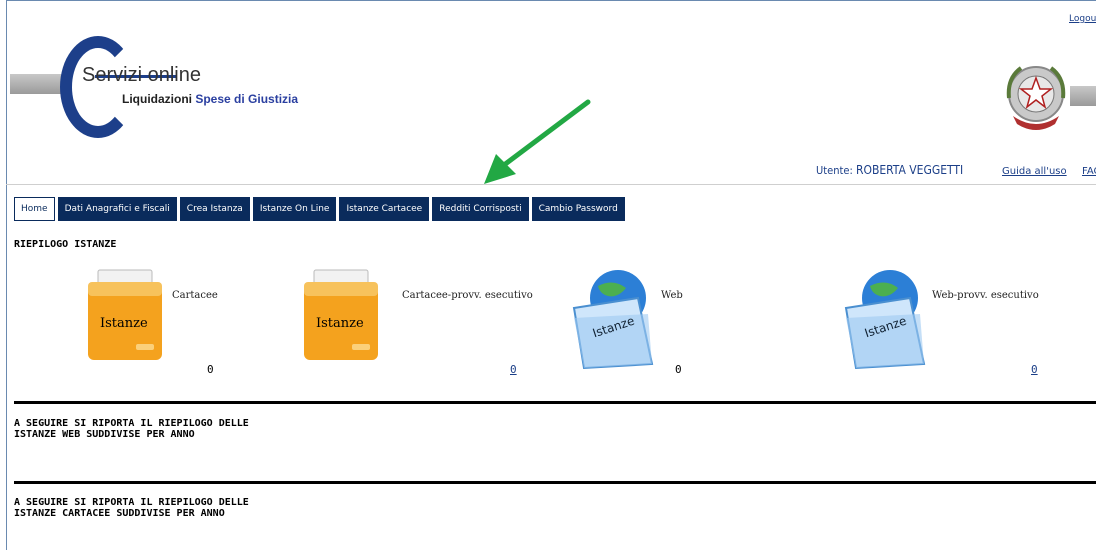 Image resolution: width=1096 pixels, height=550 pixels. I want to click on logo-subtitle-1: Liquidazioni, so click(157, 99).